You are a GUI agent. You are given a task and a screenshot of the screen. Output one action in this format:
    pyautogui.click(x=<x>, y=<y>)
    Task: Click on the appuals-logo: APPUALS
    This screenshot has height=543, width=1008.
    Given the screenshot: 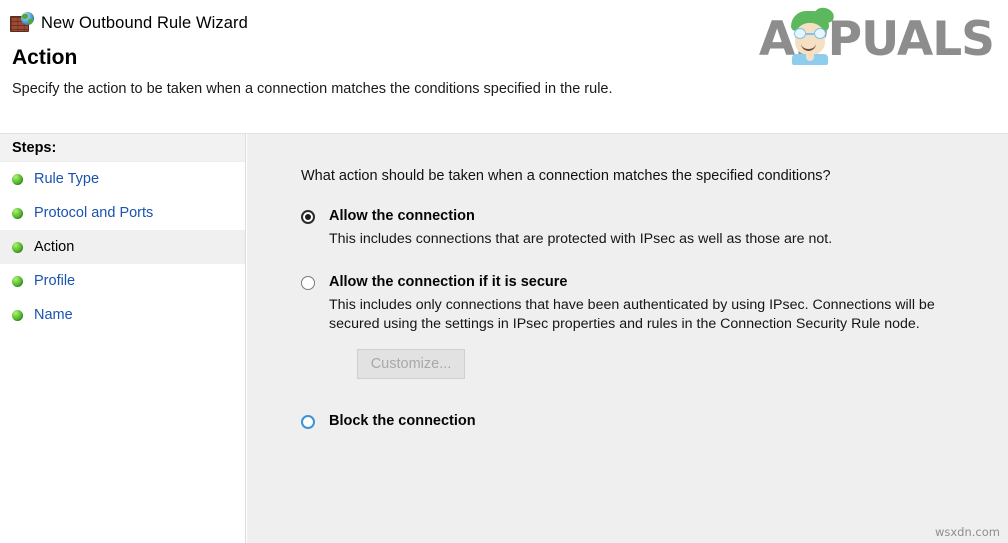 What is the action you would take?
    pyautogui.click(x=877, y=38)
    